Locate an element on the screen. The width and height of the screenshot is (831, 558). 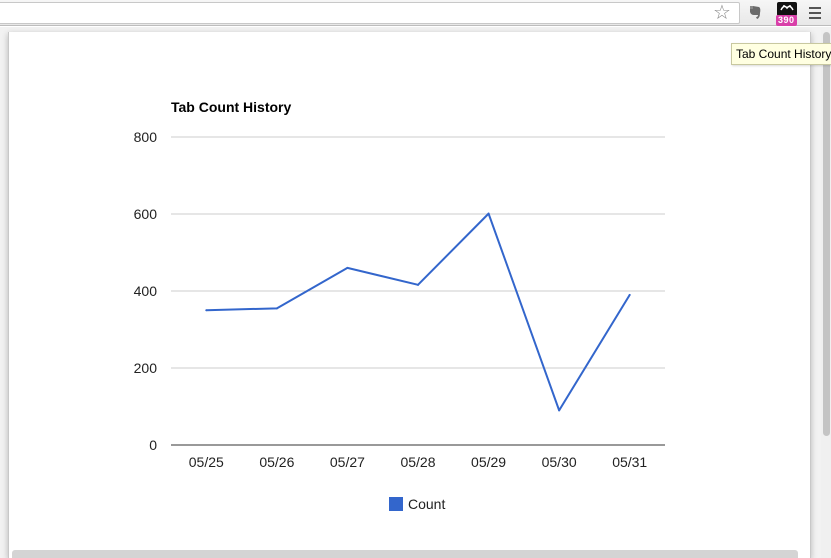
legend-swatch is located at coordinates (396, 504).